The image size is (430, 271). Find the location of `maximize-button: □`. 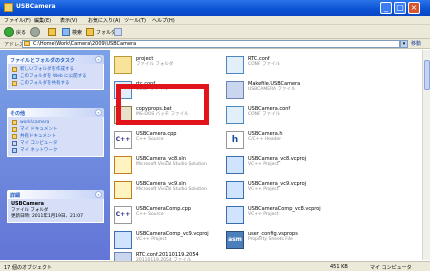

maximize-button: □ is located at coordinates (400, 8).